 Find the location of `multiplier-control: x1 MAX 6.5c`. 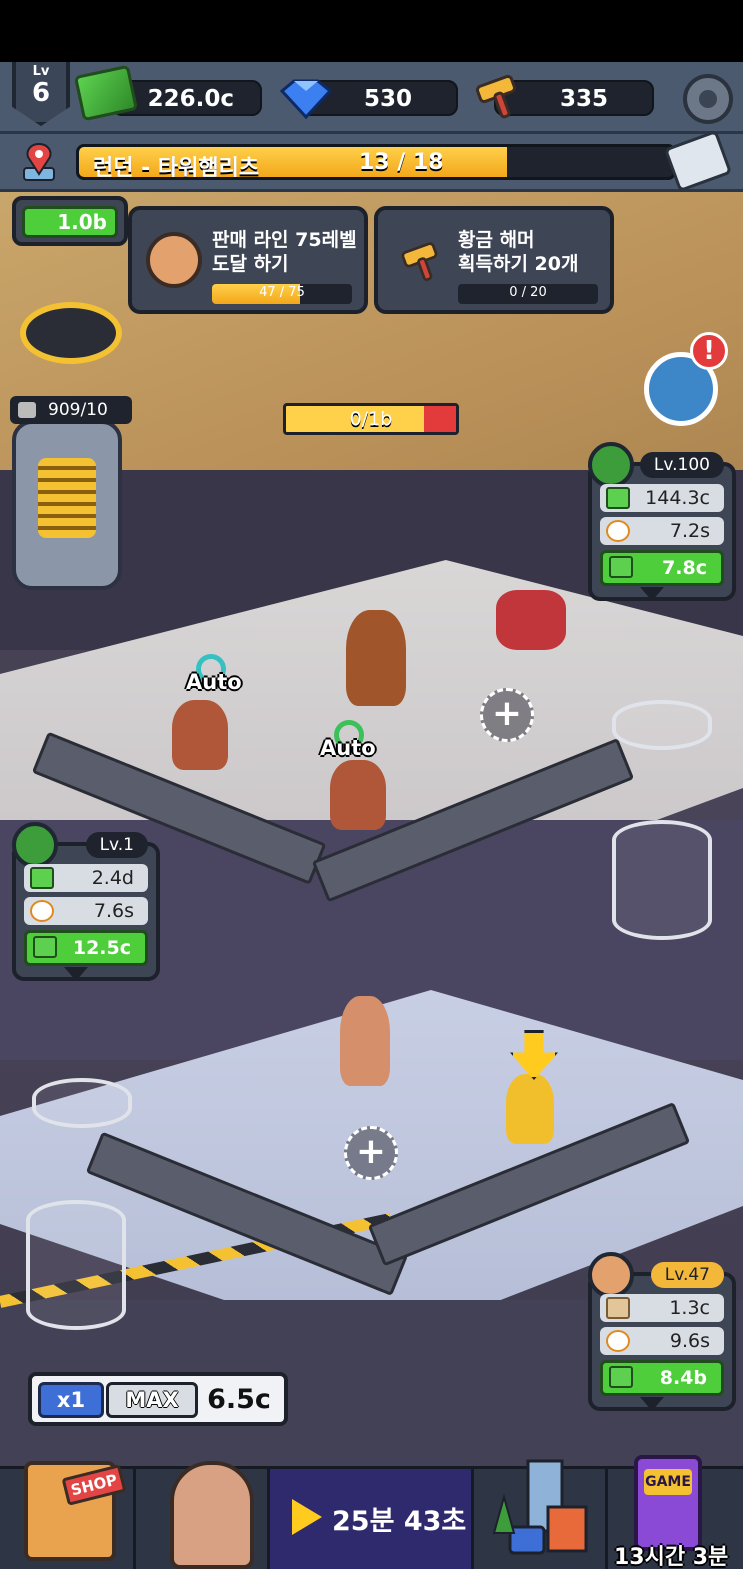

multiplier-control: x1 MAX 6.5c is located at coordinates (158, 1399).